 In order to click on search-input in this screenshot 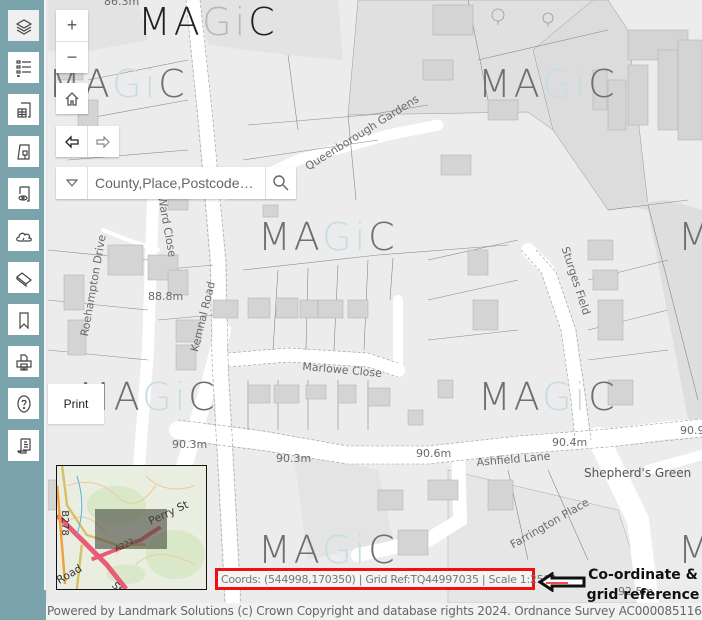, I will do `click(176, 183)`.